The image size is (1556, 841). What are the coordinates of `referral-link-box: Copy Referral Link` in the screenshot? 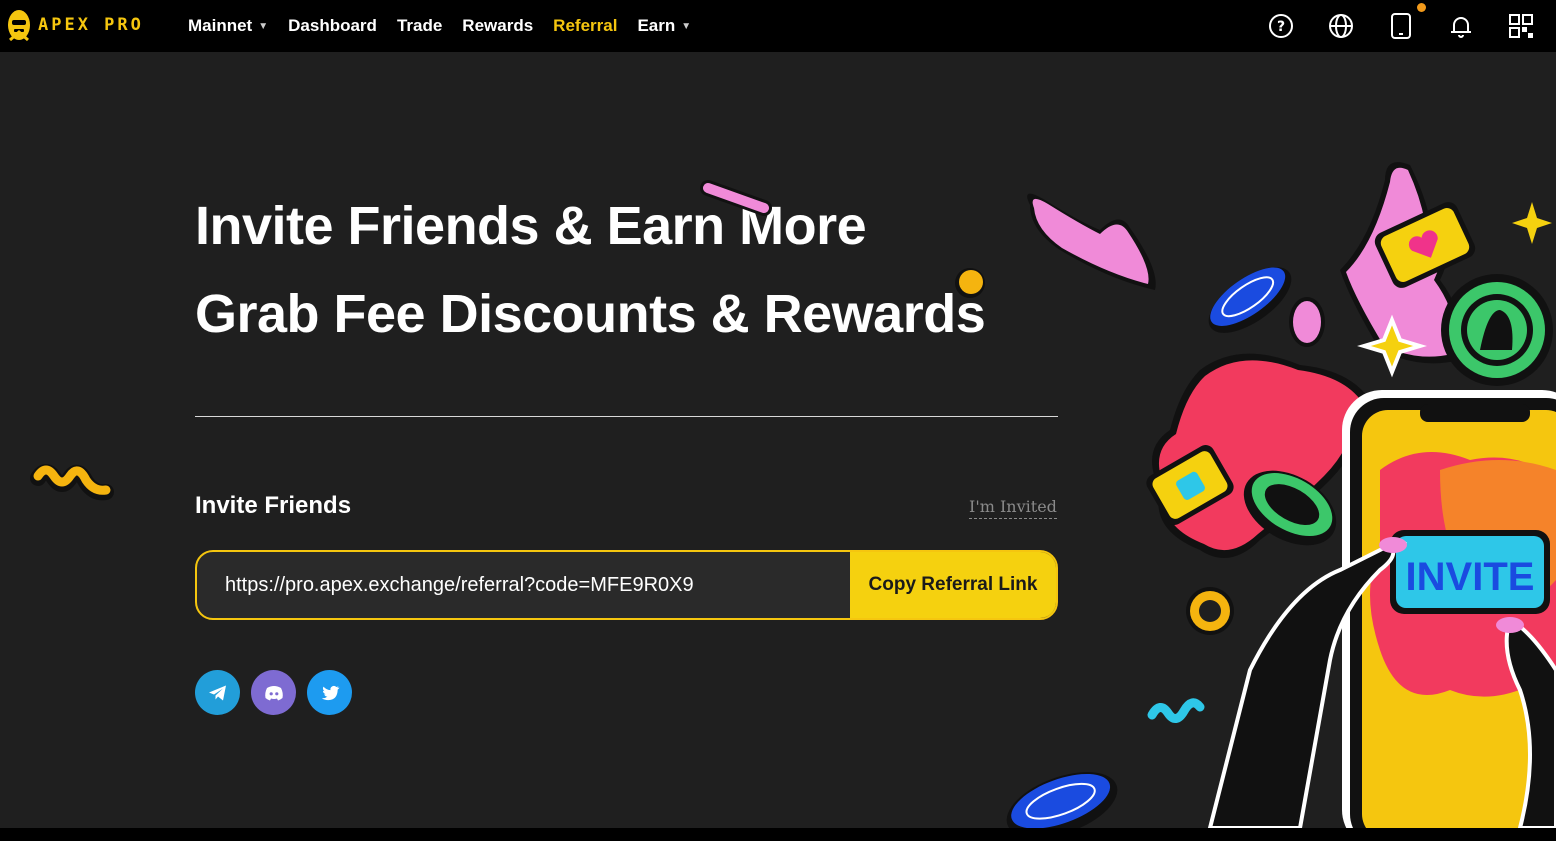 It's located at (626, 585).